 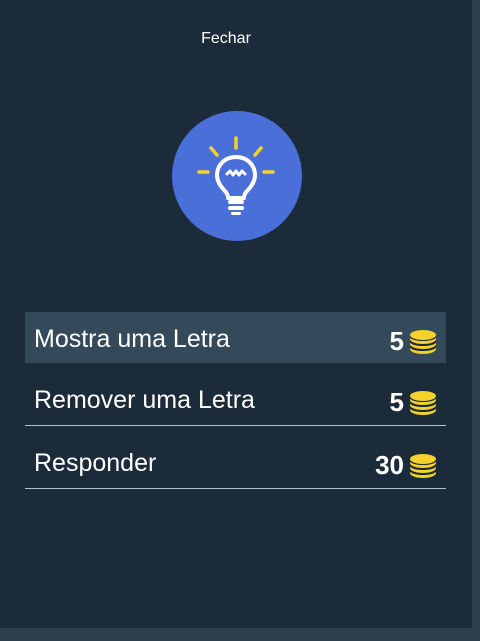 I want to click on hint-badge, so click(x=237, y=176).